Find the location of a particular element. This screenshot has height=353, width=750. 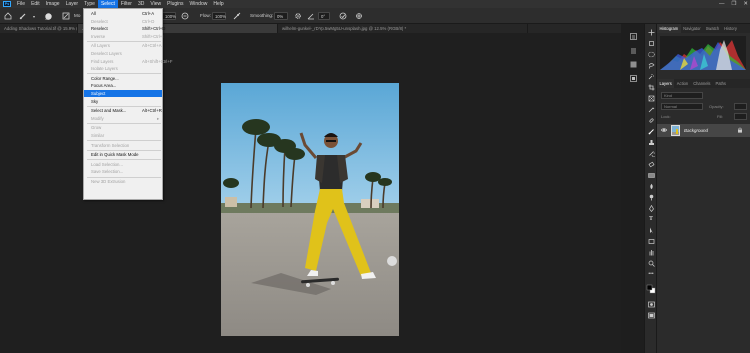

panel-tab-paths: Paths is located at coordinates (720, 83).